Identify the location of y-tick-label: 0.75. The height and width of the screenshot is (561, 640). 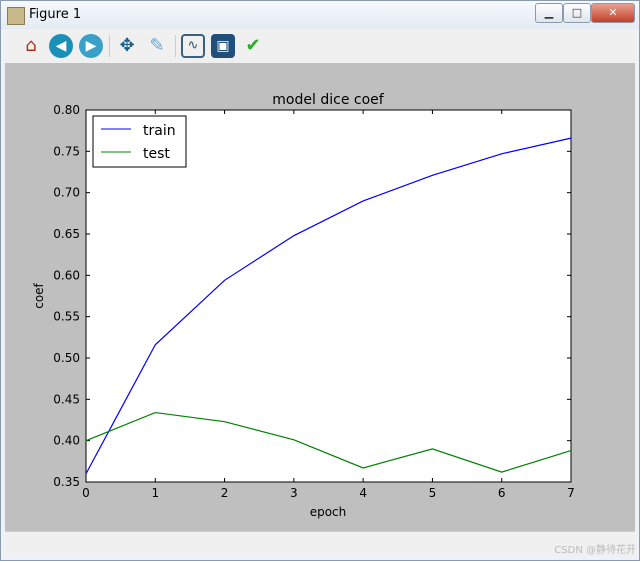
(66, 151).